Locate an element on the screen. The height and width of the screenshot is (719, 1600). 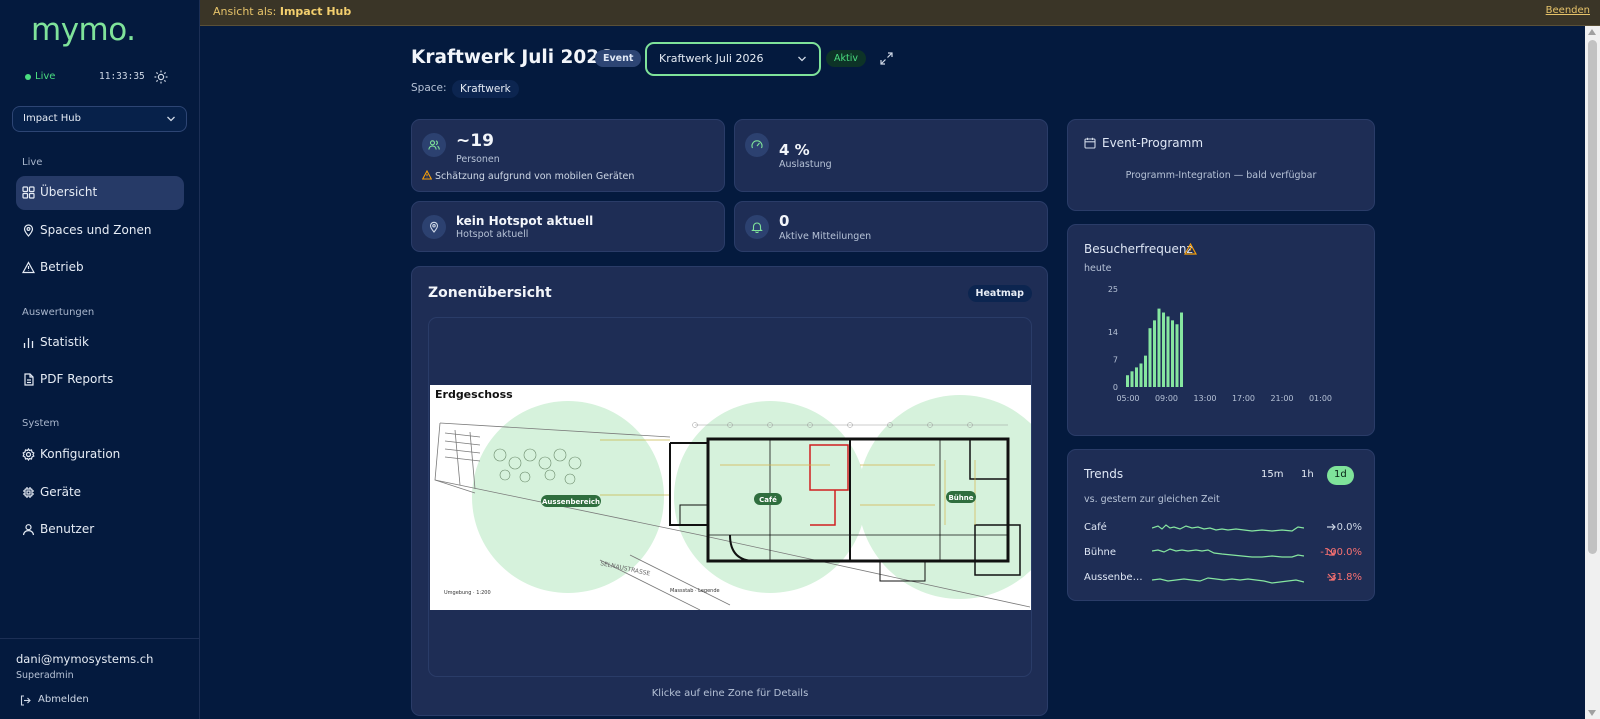
zone-map-hint: Klicke auf eine Zone für Details is located at coordinates (730, 693).